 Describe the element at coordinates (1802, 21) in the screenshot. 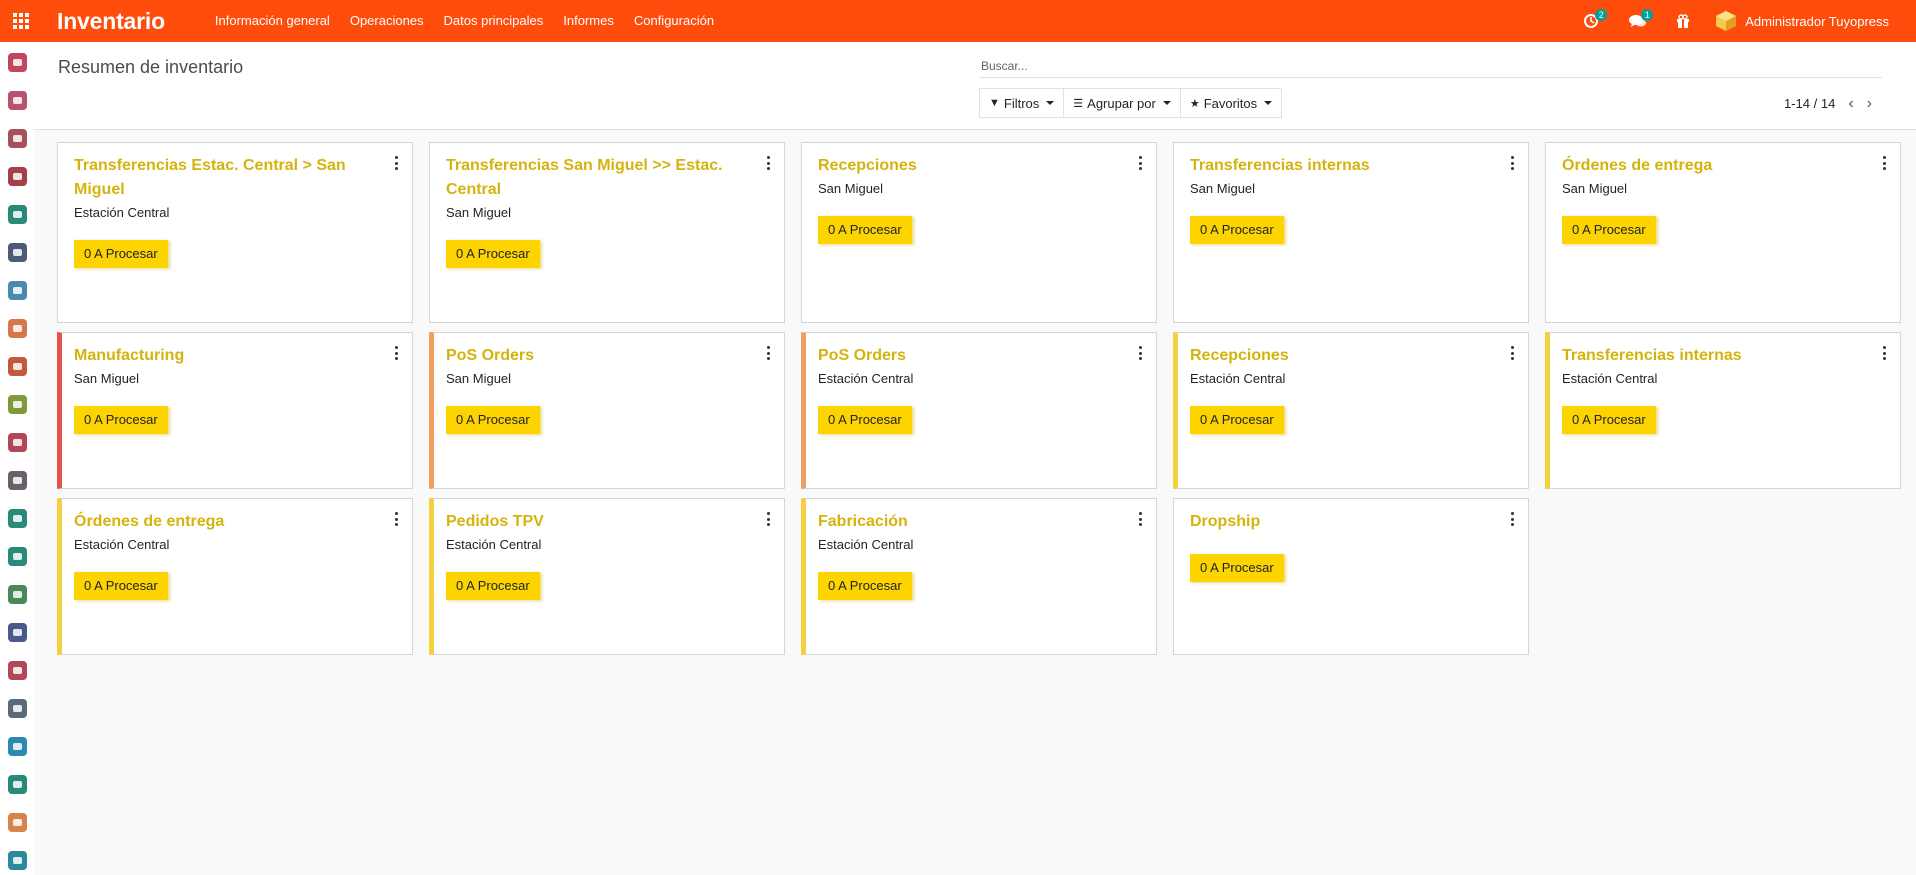

I see `user-menu: Administrador Tuyopress` at that location.